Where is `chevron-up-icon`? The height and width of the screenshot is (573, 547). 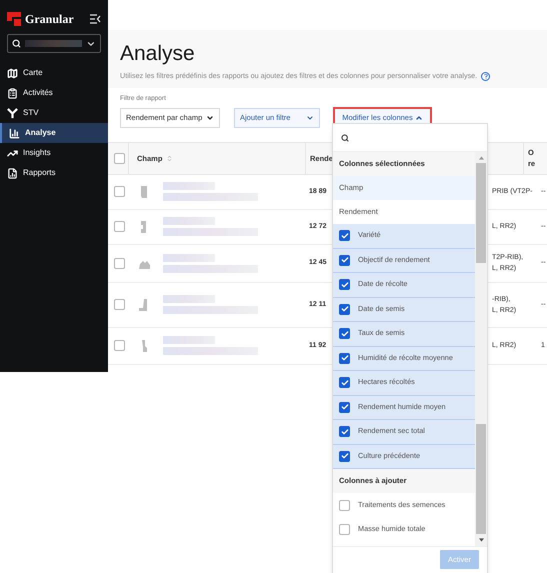 chevron-up-icon is located at coordinates (418, 118).